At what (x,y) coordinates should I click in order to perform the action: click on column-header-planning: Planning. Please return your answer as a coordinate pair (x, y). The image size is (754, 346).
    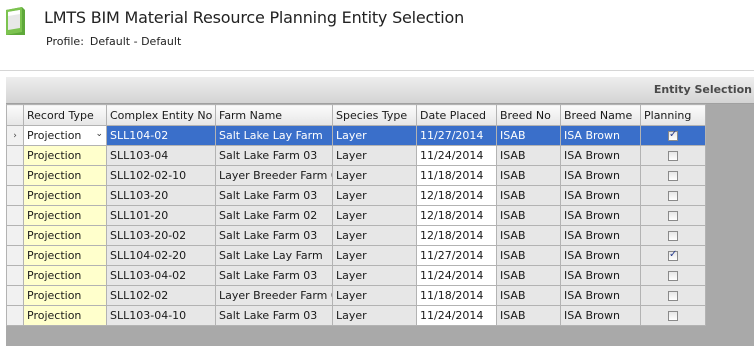
    Looking at the image, I should click on (673, 115).